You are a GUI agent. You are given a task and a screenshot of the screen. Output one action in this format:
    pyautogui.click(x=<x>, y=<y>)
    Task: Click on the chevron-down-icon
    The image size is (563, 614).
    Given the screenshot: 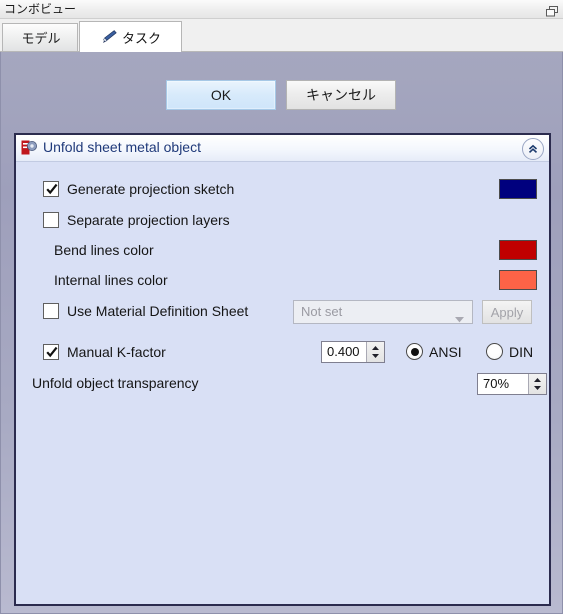 What is the action you would take?
    pyautogui.click(x=459, y=319)
    